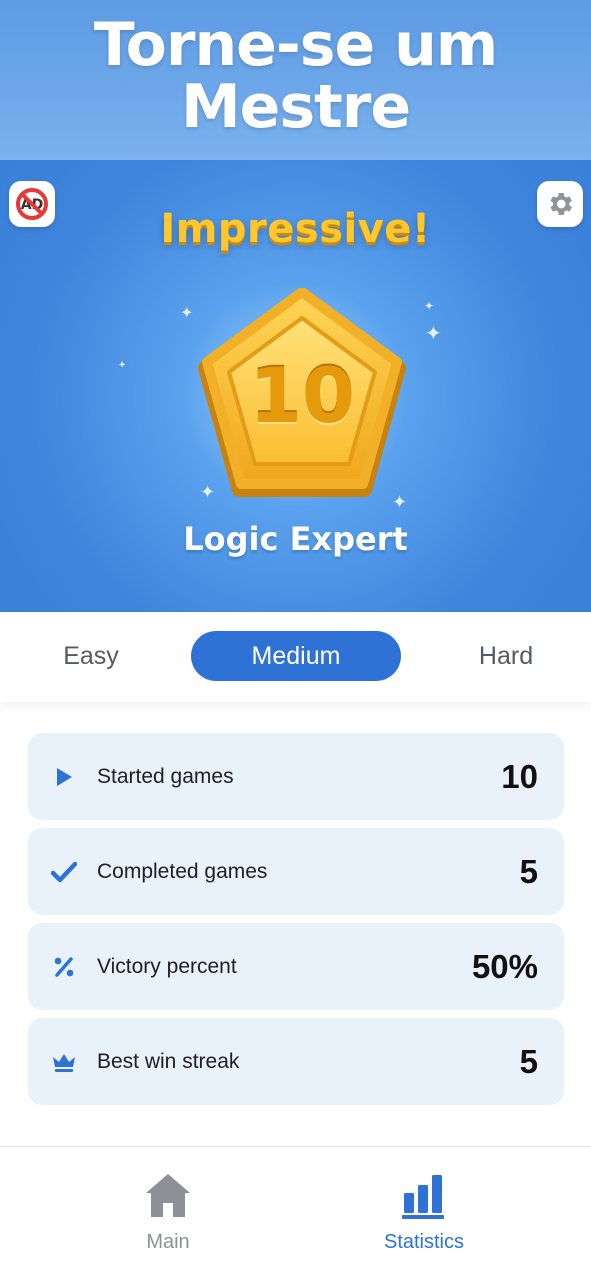 Image resolution: width=591 pixels, height=1280 pixels. I want to click on home-icon, so click(168, 1194).